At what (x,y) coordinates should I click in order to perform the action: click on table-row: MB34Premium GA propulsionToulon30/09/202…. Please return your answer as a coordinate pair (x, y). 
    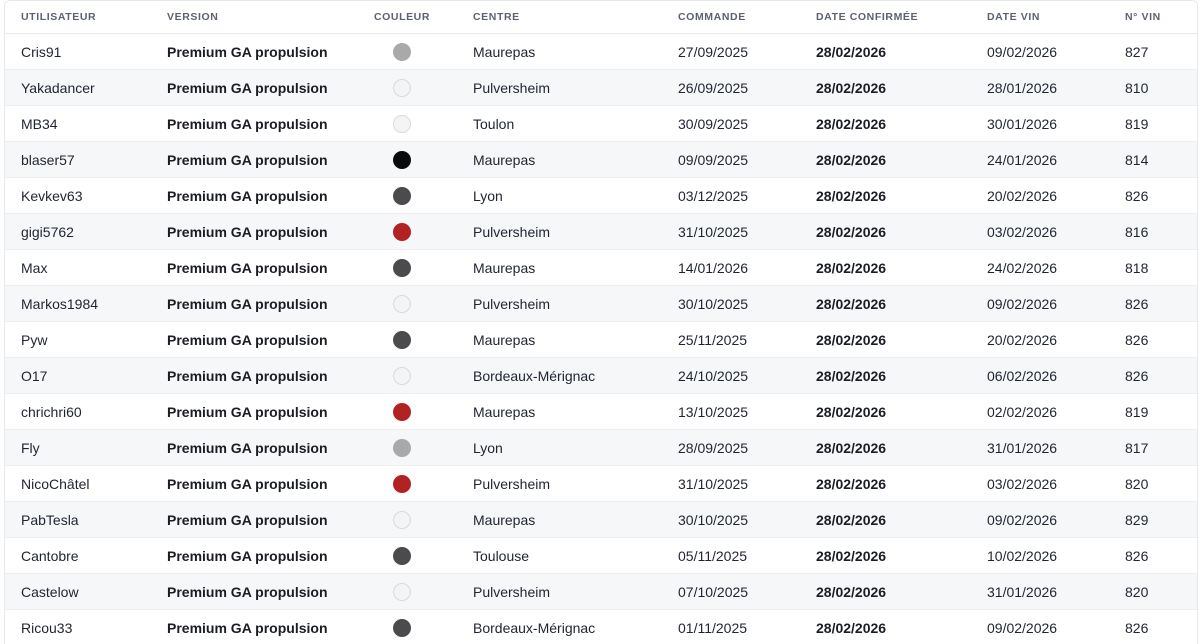
    Looking at the image, I should click on (601, 124).